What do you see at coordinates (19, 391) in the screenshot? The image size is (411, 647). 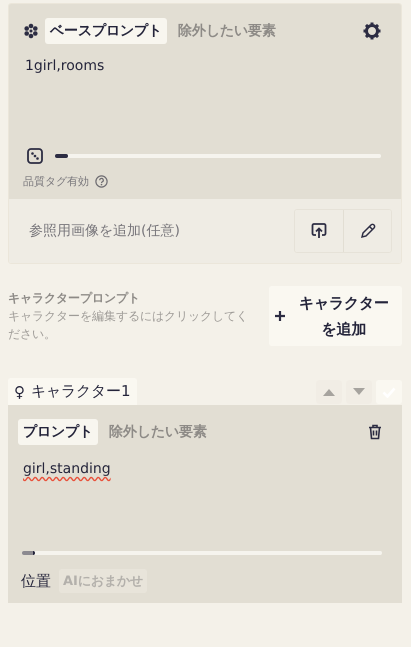 I see `female-symbol: ♀` at bounding box center [19, 391].